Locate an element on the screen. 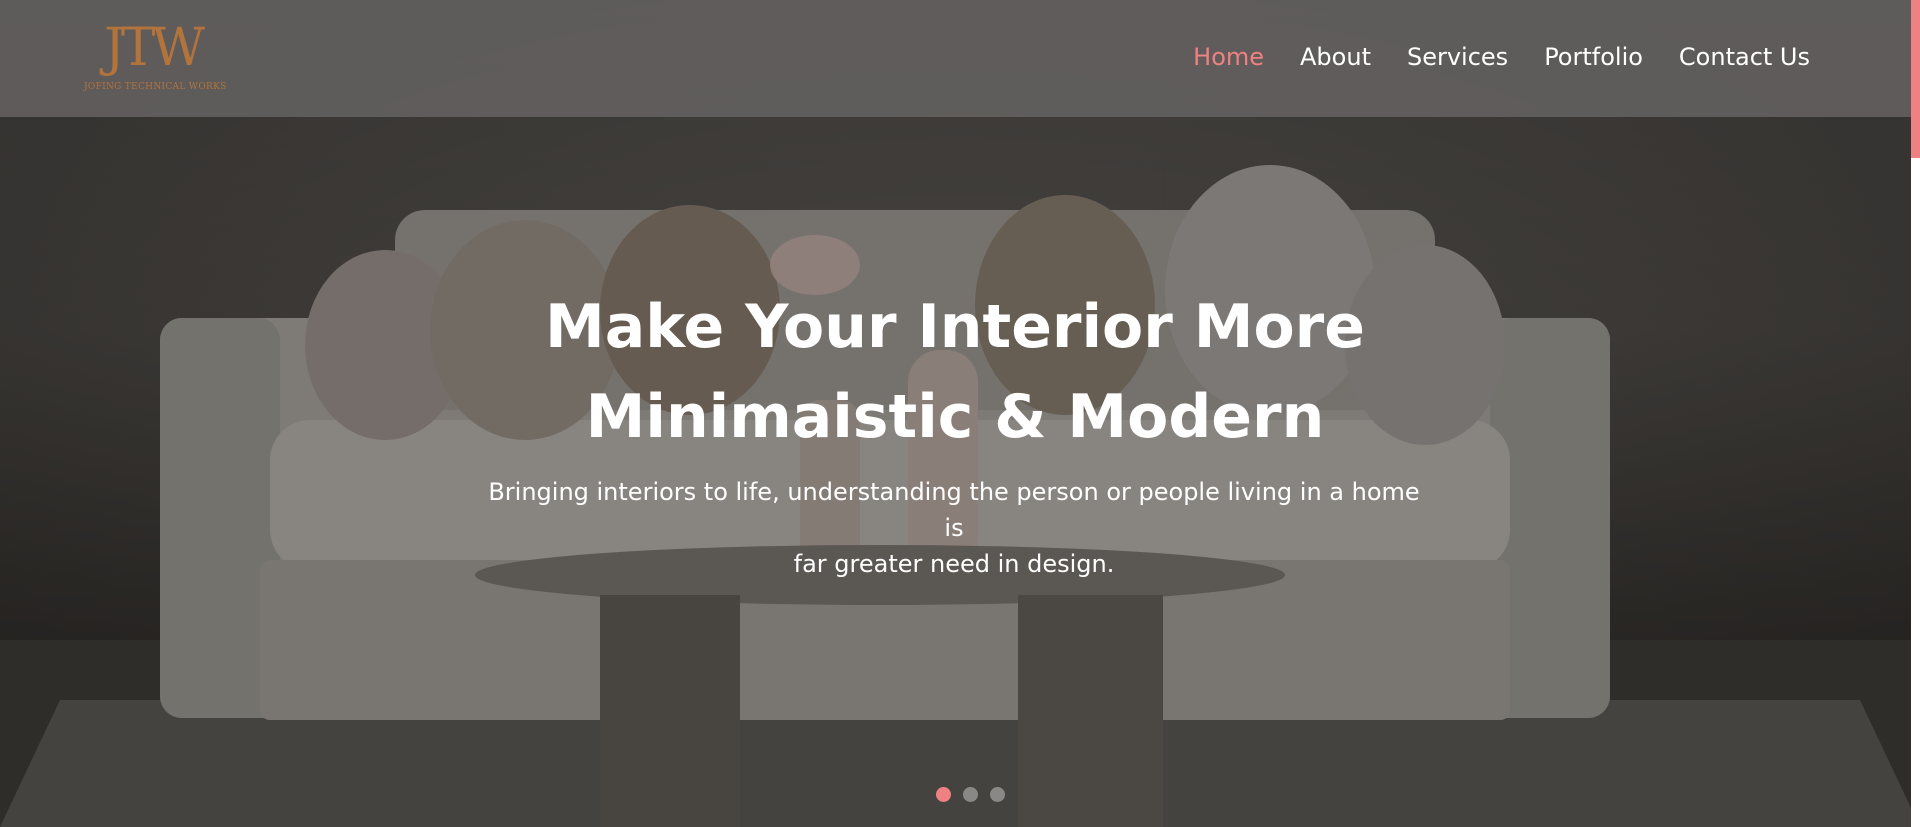 This screenshot has width=1920, height=827. logo-text: JOFING TECHNICAL WORKS is located at coordinates (155, 87).